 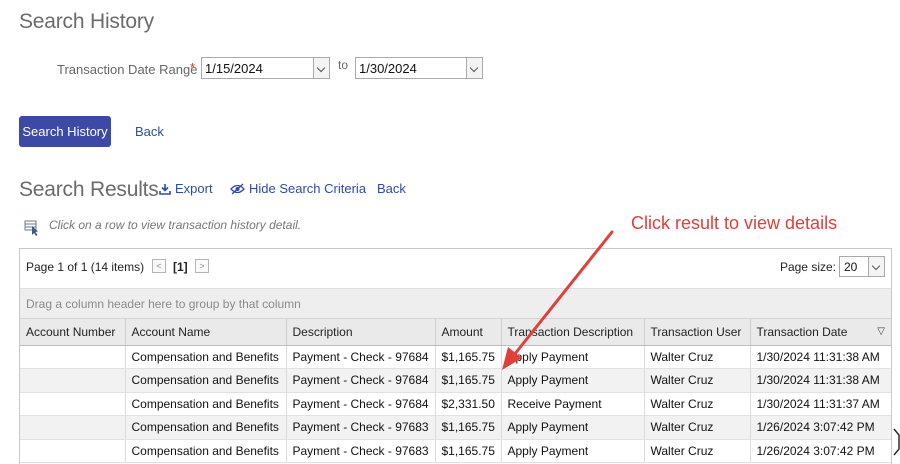 I want to click on cell-amount: $2,331.50, so click(x=468, y=404).